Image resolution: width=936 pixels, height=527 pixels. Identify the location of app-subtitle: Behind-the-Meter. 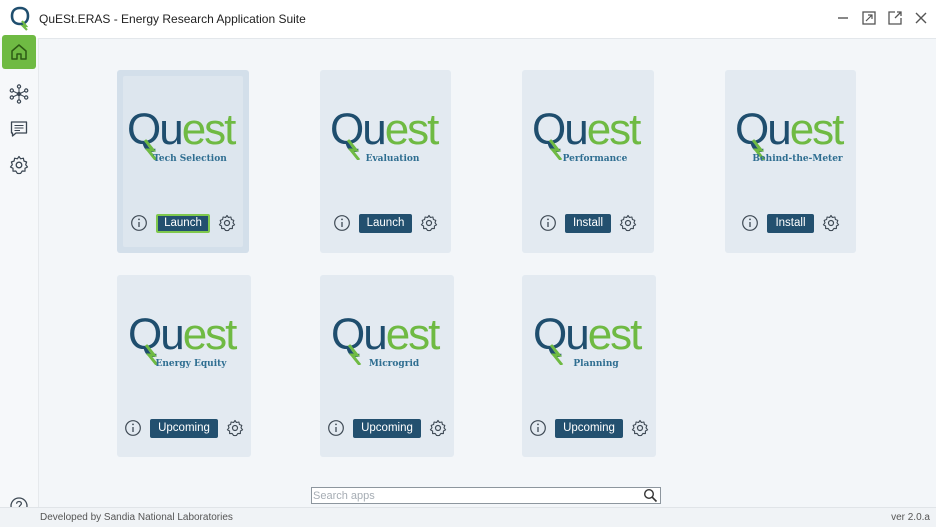
(797, 159).